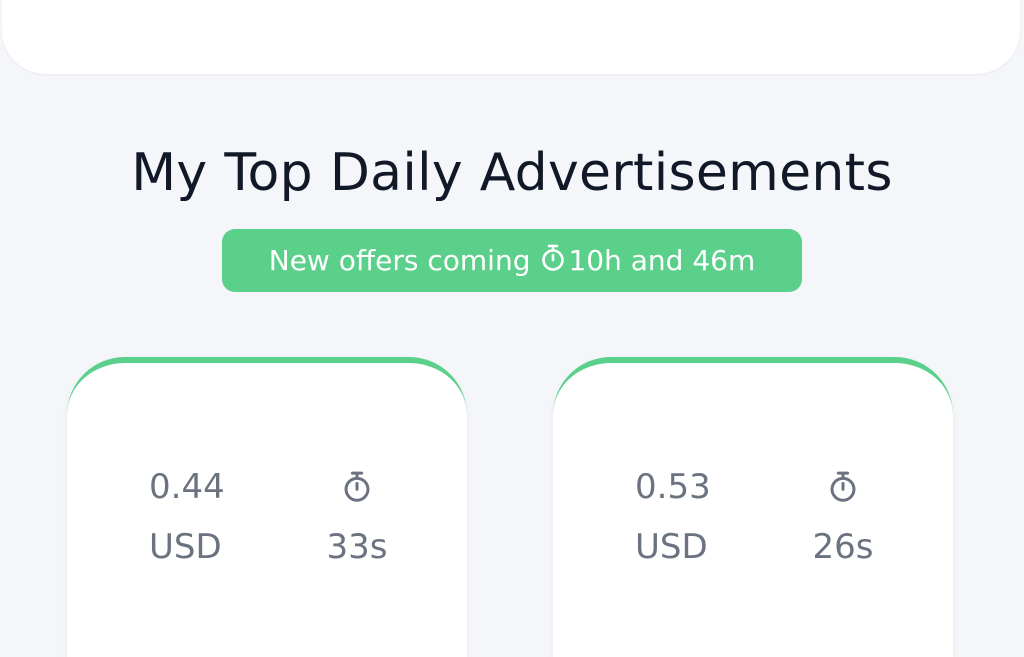 This screenshot has height=657, width=1024. I want to click on ad-reward-amount: 0.53, so click(673, 487).